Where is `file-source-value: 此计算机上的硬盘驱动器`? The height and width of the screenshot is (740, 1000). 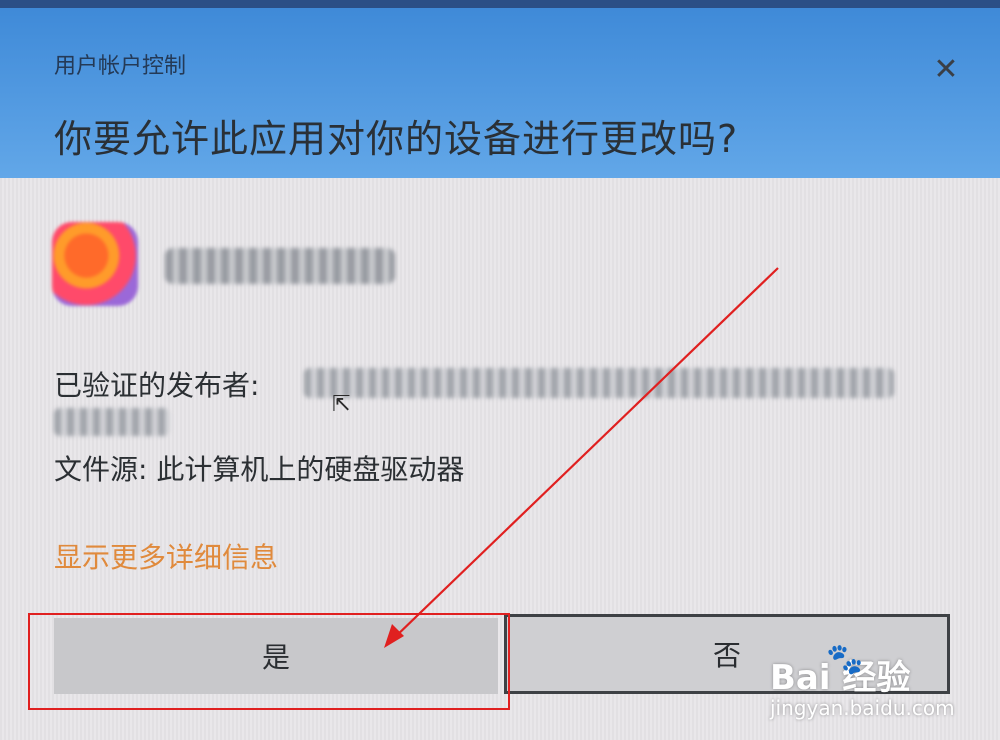 file-source-value: 此计算机上的硬盘驱动器 is located at coordinates (310, 469).